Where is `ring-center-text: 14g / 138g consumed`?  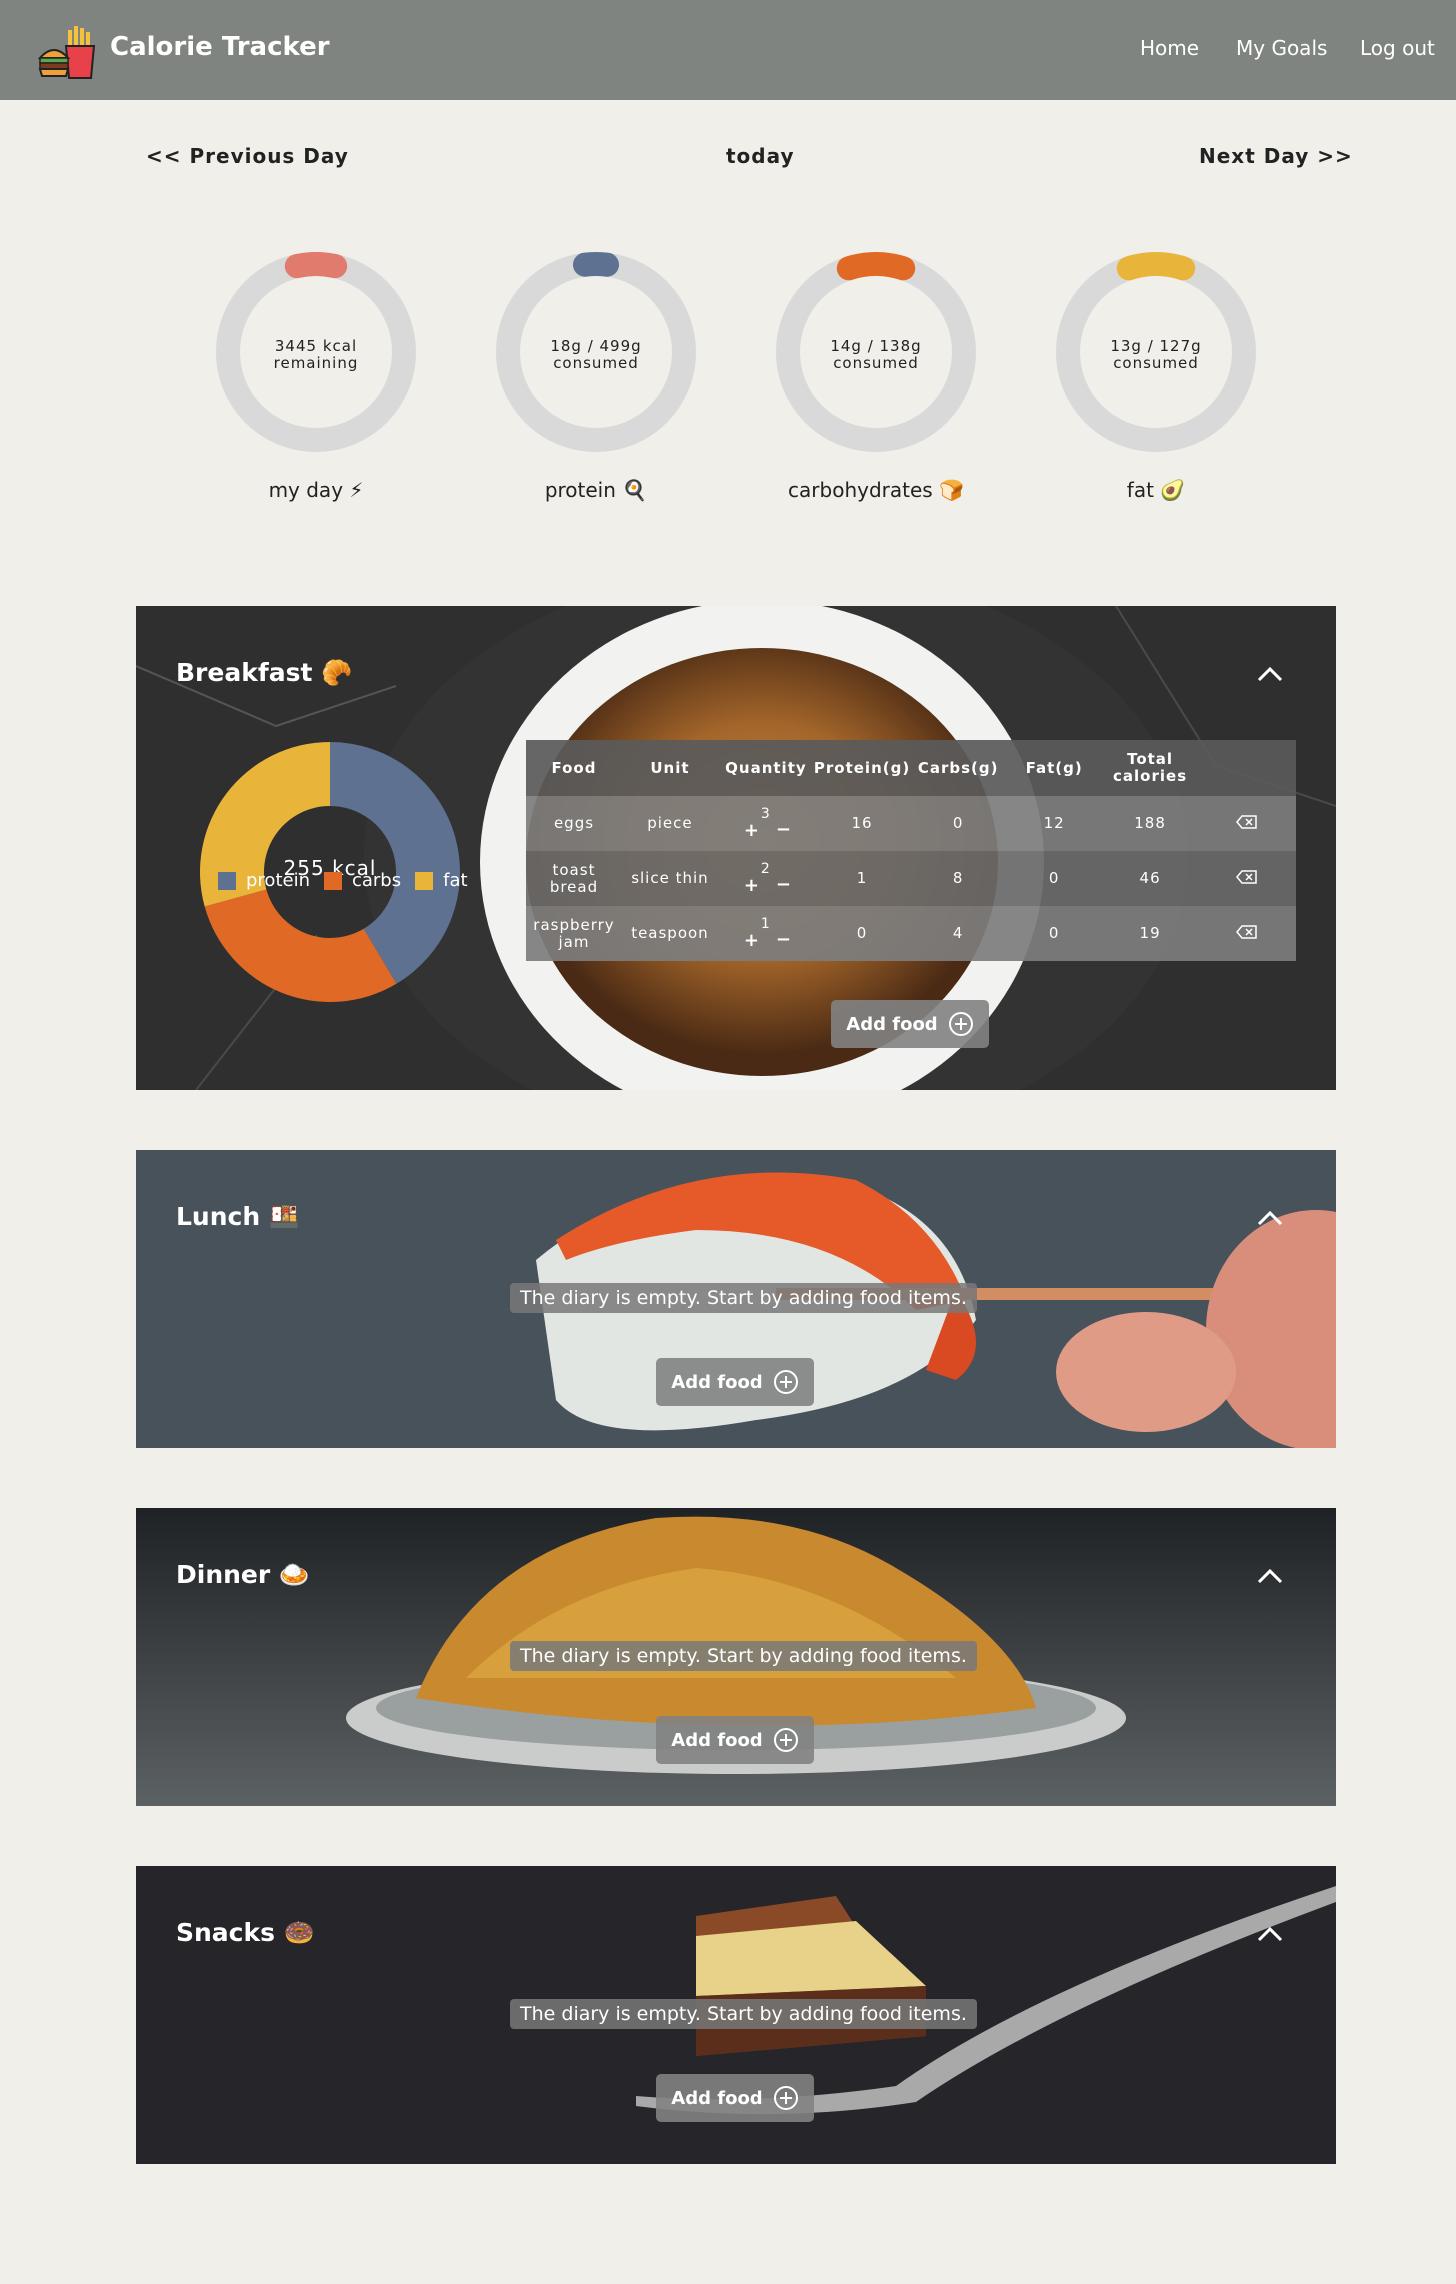
ring-center-text: 14g / 138g consumed is located at coordinates (876, 355).